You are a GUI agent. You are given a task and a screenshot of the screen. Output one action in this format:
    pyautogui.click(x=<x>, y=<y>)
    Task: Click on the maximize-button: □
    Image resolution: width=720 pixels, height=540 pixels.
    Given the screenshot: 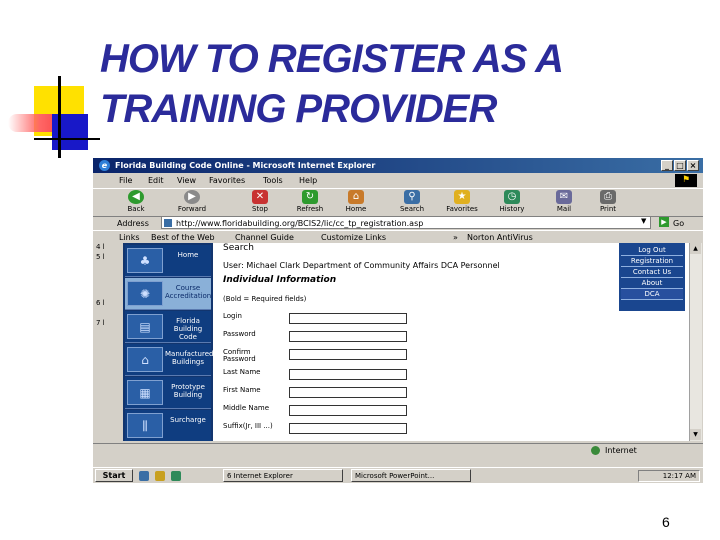 What is the action you would take?
    pyautogui.click(x=680, y=165)
    